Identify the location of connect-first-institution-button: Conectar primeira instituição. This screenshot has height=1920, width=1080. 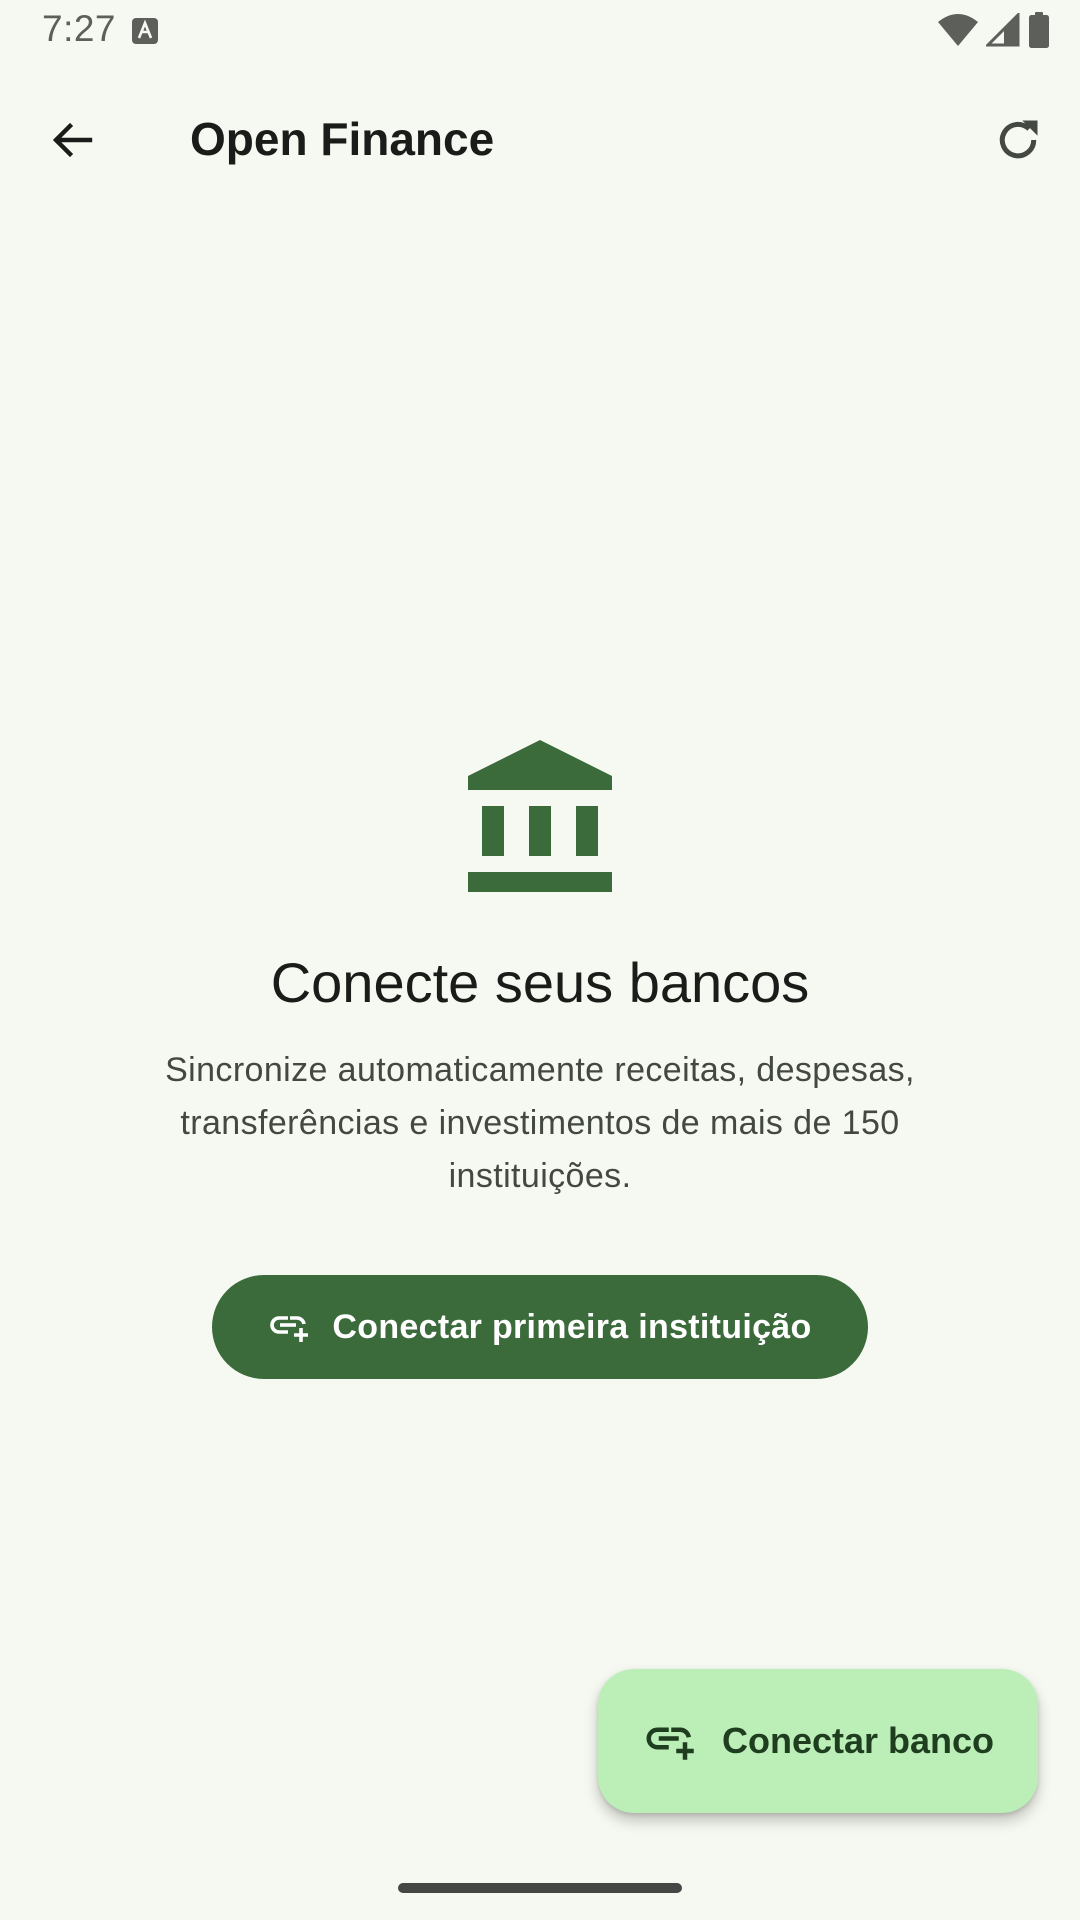
(540, 1327).